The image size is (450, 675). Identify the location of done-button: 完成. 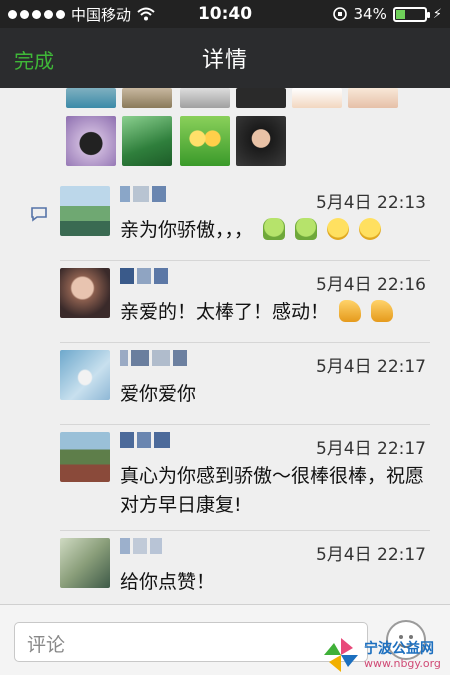
(34, 59).